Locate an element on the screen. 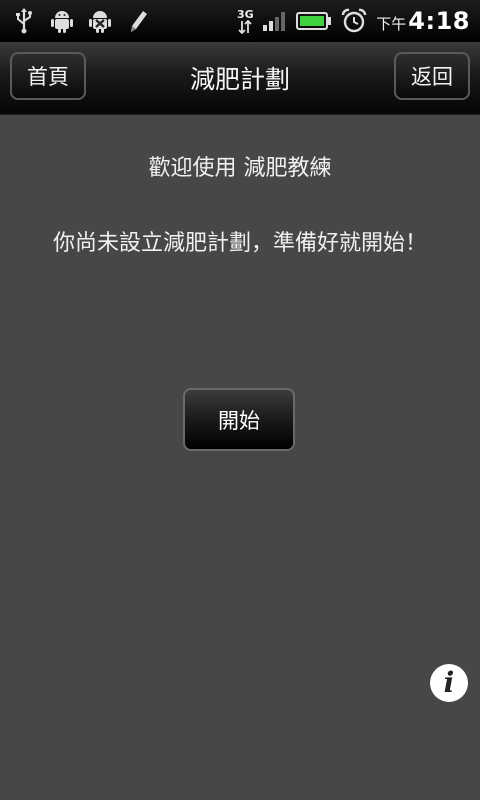 This screenshot has width=480, height=800. alarm-clock-icon is located at coordinates (354, 21).